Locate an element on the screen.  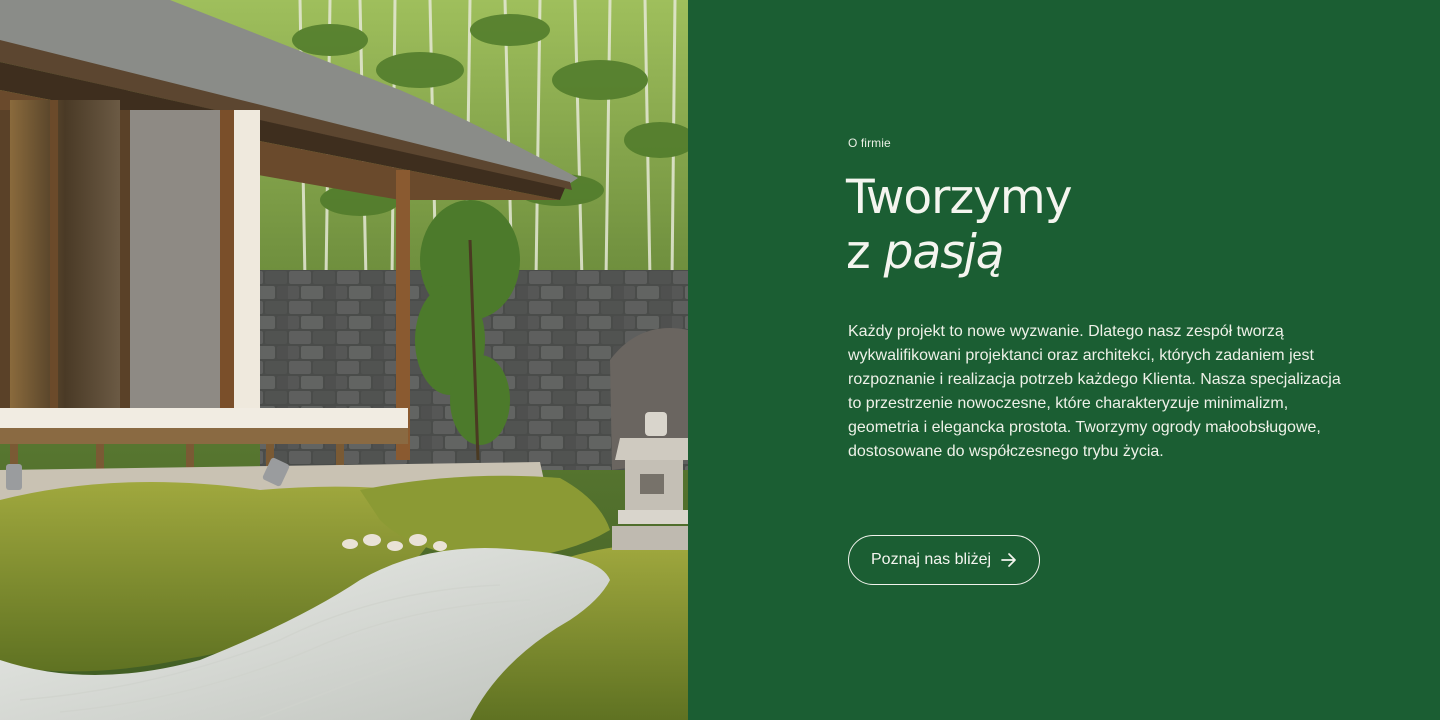
learn-more-button: Poznaj nas bliżej is located at coordinates (944, 560).